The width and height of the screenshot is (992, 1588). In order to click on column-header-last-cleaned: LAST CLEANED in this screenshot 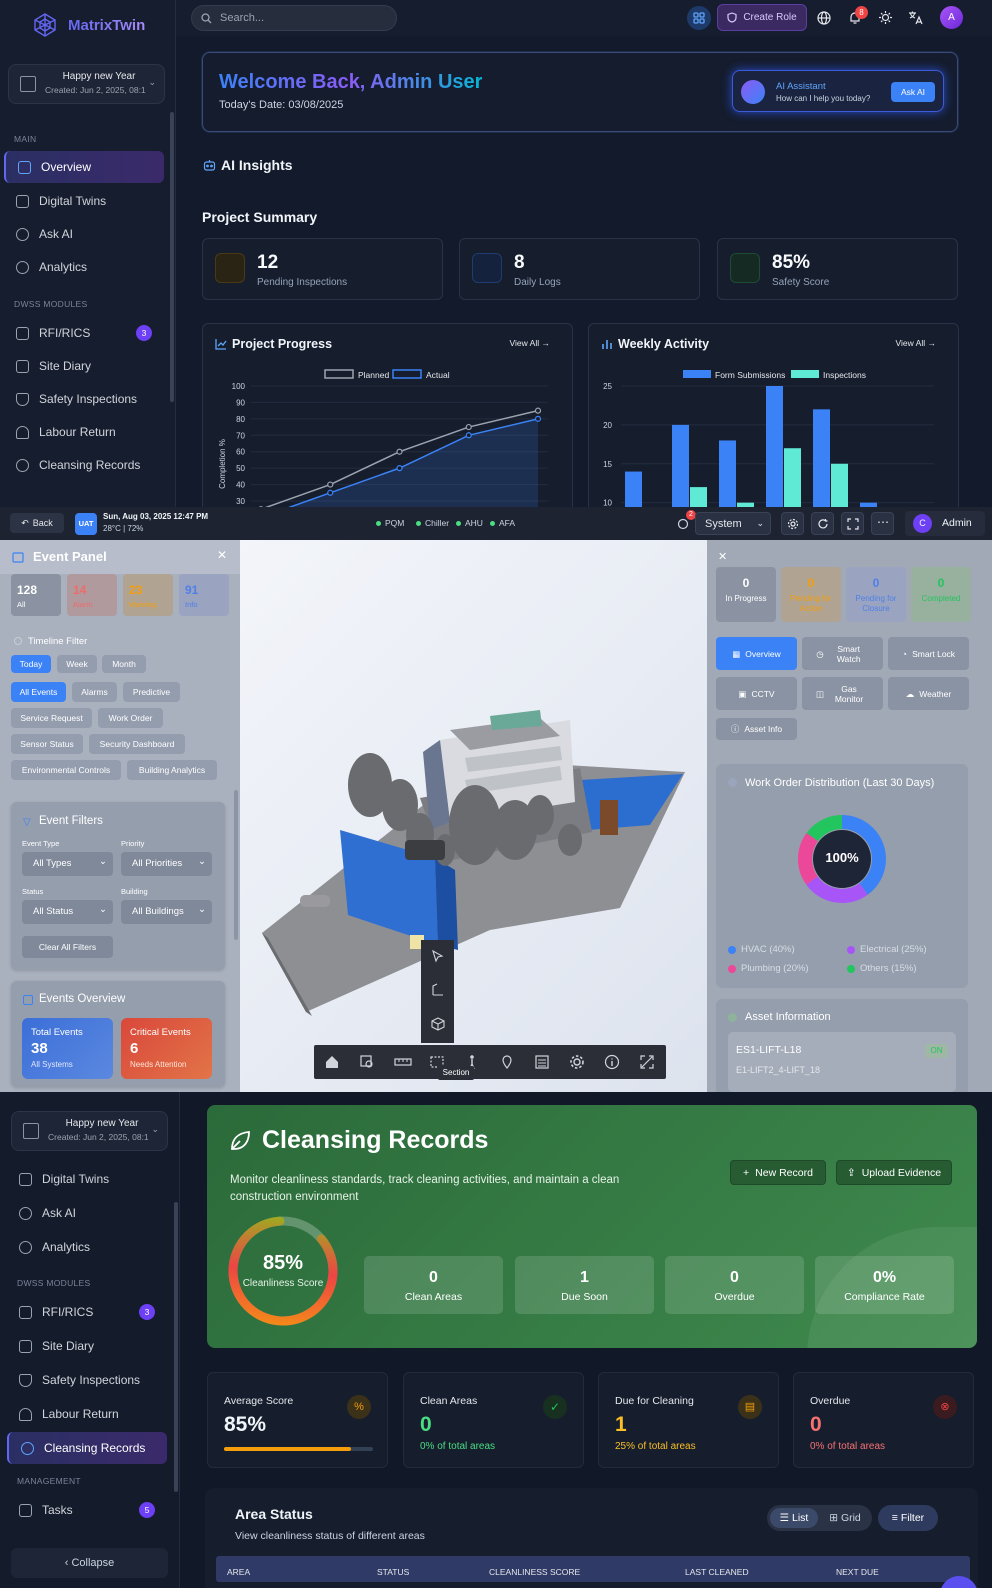, I will do `click(717, 1572)`.